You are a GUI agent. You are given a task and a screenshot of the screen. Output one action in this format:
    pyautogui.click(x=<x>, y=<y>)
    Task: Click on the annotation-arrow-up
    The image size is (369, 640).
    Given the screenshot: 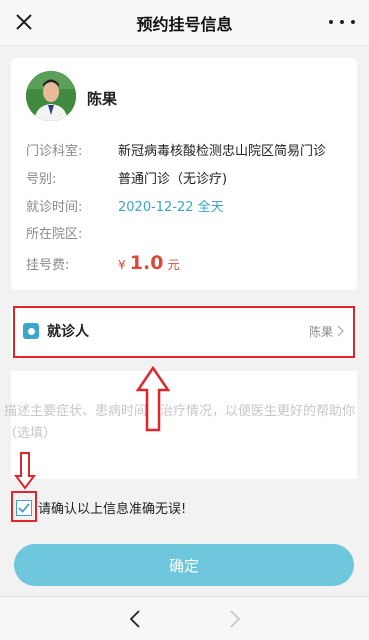 What is the action you would take?
    pyautogui.click(x=153, y=399)
    